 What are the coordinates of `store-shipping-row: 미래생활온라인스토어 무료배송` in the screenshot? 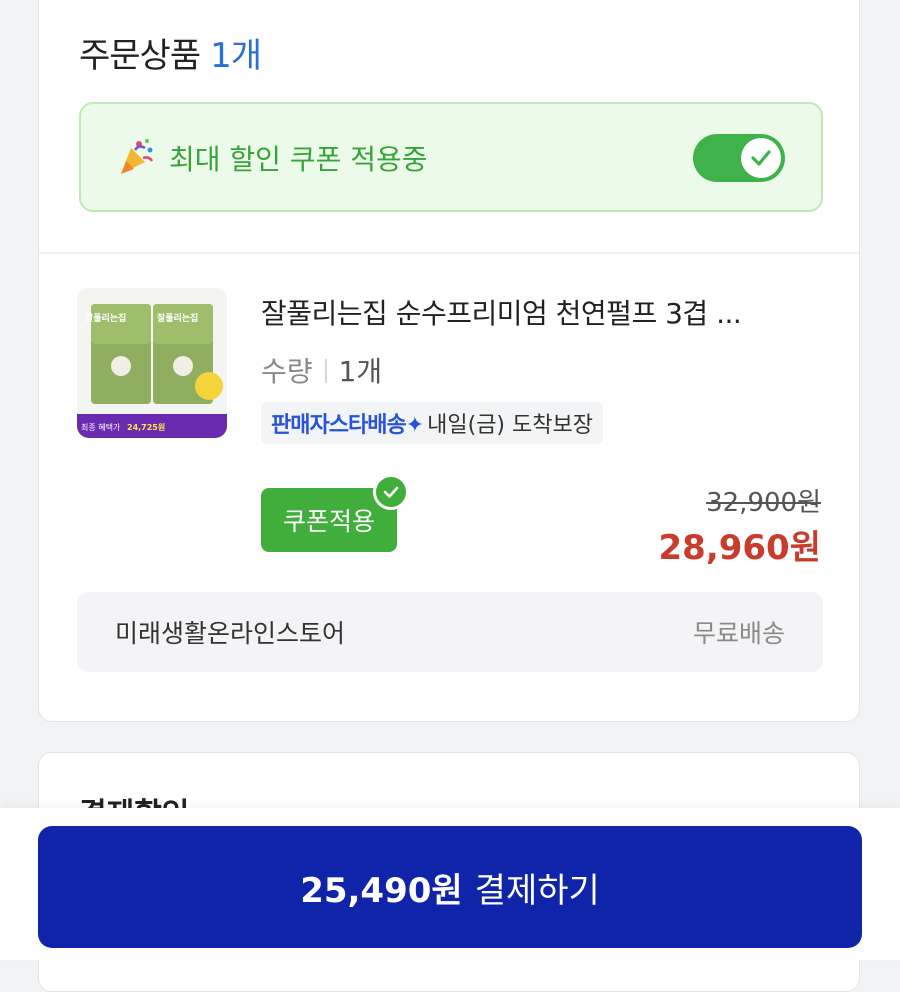 It's located at (450, 632).